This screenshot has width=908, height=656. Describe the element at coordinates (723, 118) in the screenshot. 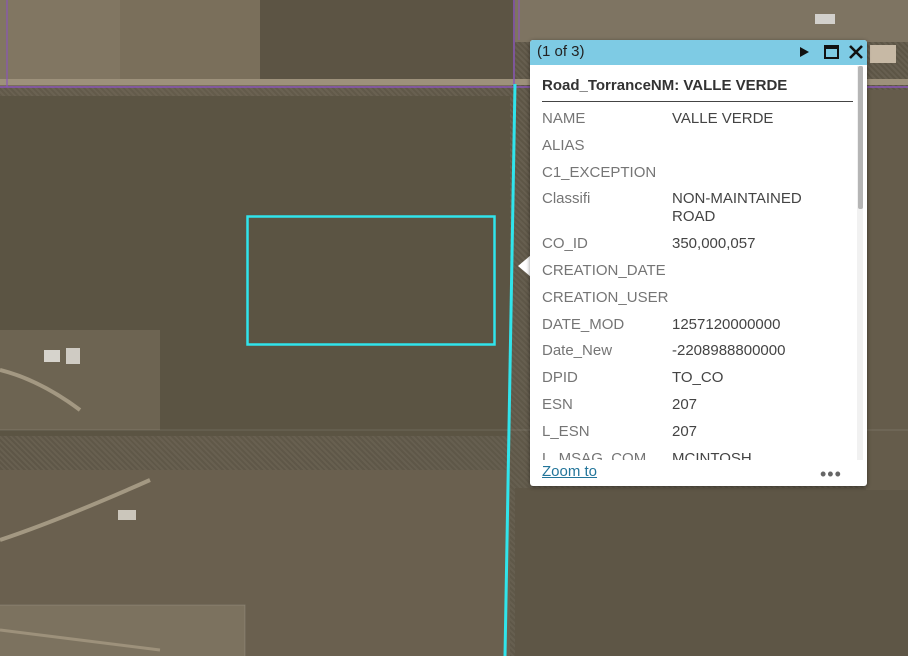

I see `attribute-value: VALLE VERDE` at that location.